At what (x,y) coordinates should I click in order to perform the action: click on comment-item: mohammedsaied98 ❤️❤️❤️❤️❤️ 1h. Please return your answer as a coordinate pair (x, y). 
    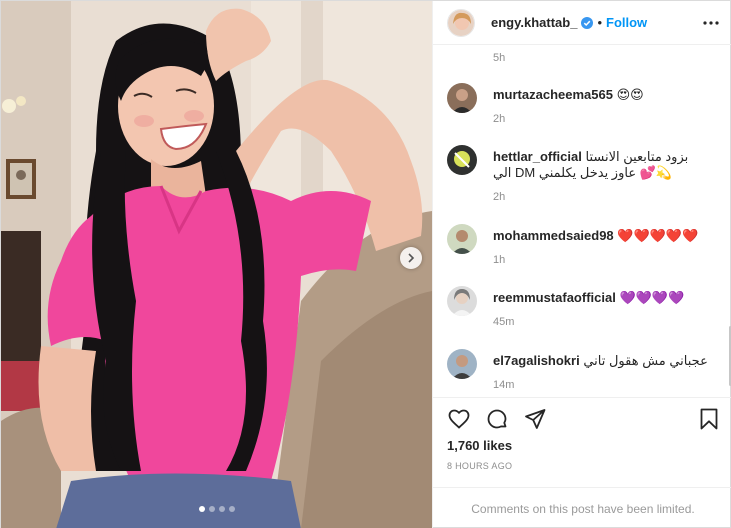
    Looking at the image, I should click on (587, 246).